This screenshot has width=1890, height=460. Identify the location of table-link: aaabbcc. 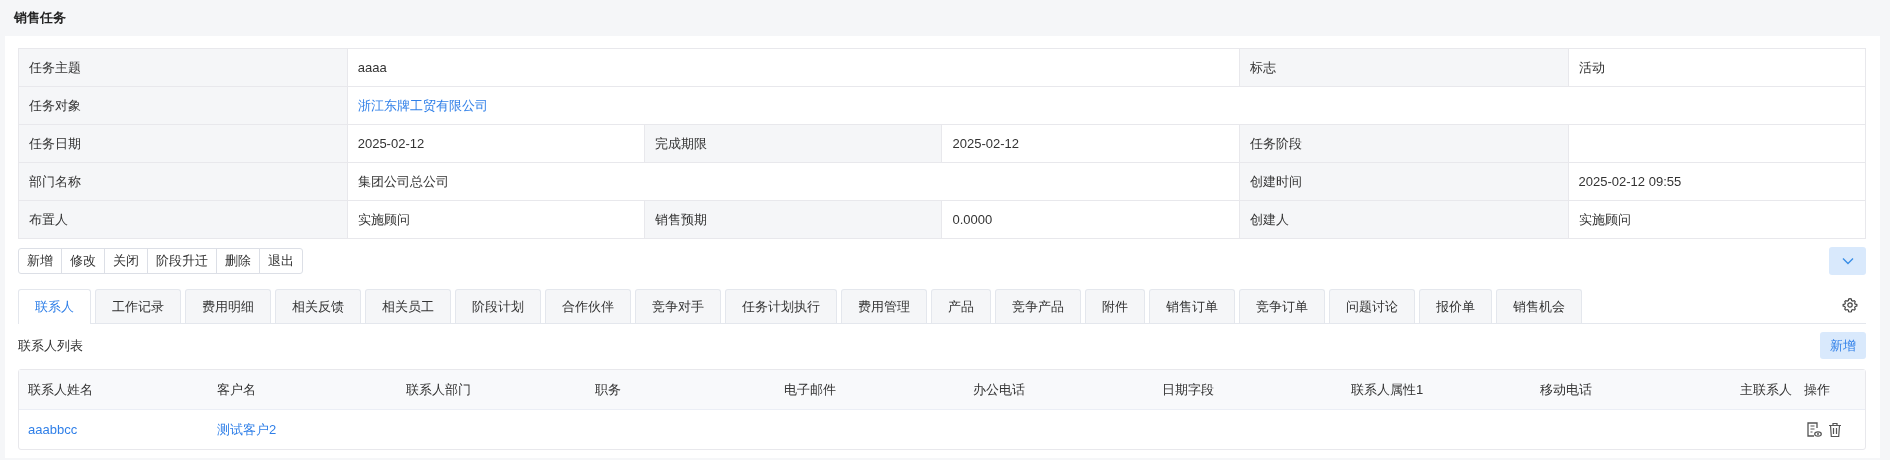
(53, 429).